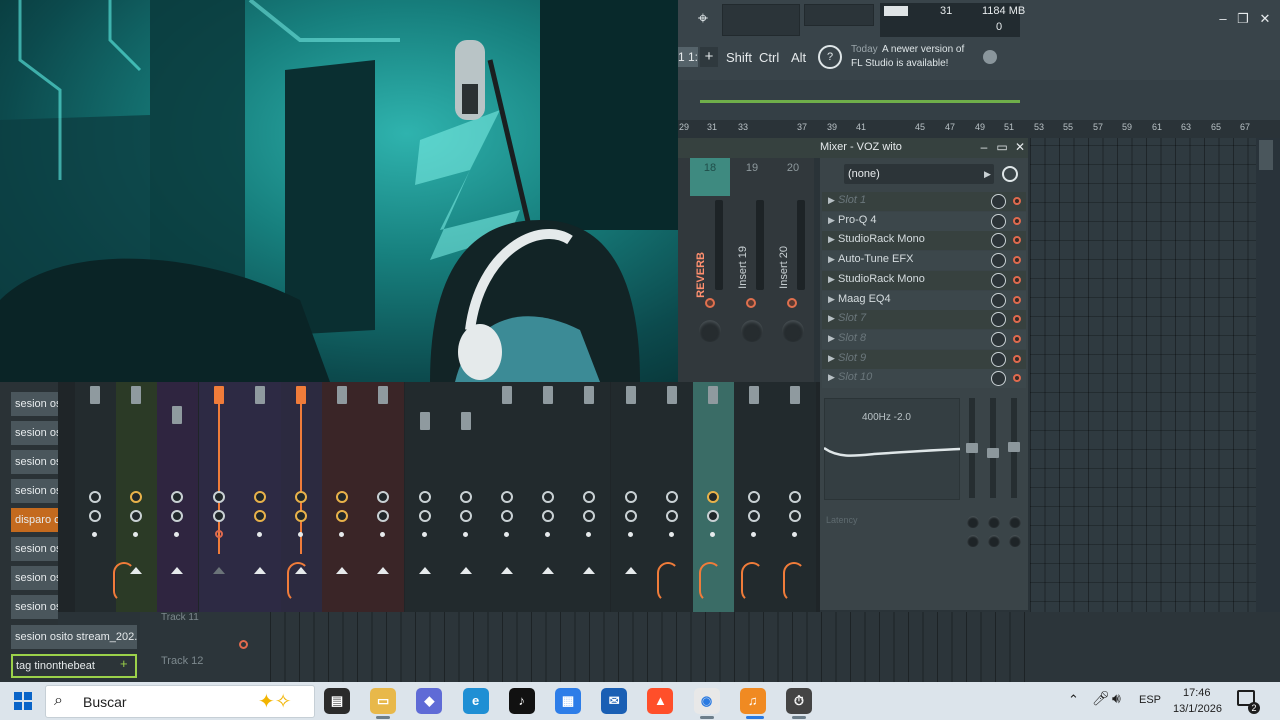 Image resolution: width=1280 pixels, height=720 pixels. Describe the element at coordinates (1116, 698) in the screenshot. I see `volume-icon: 🔊︎` at that location.